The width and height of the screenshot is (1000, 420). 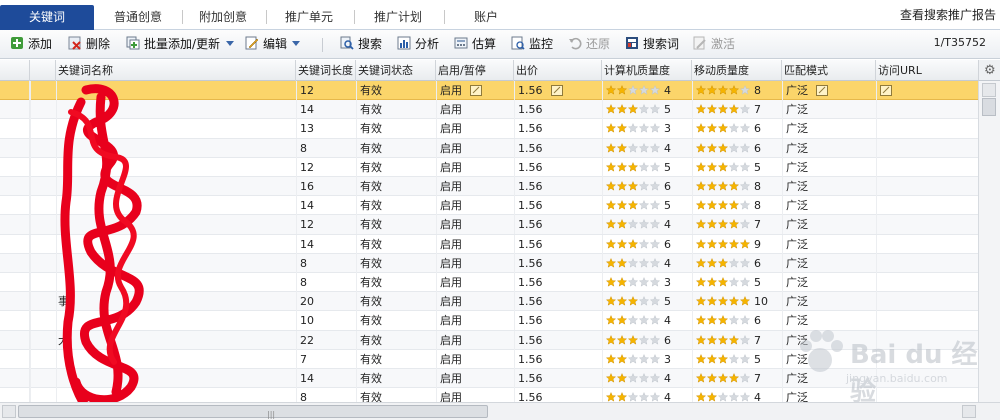 I want to click on table-row: 7 有效 启用 1.56 3 5 广泛, so click(x=489, y=359).